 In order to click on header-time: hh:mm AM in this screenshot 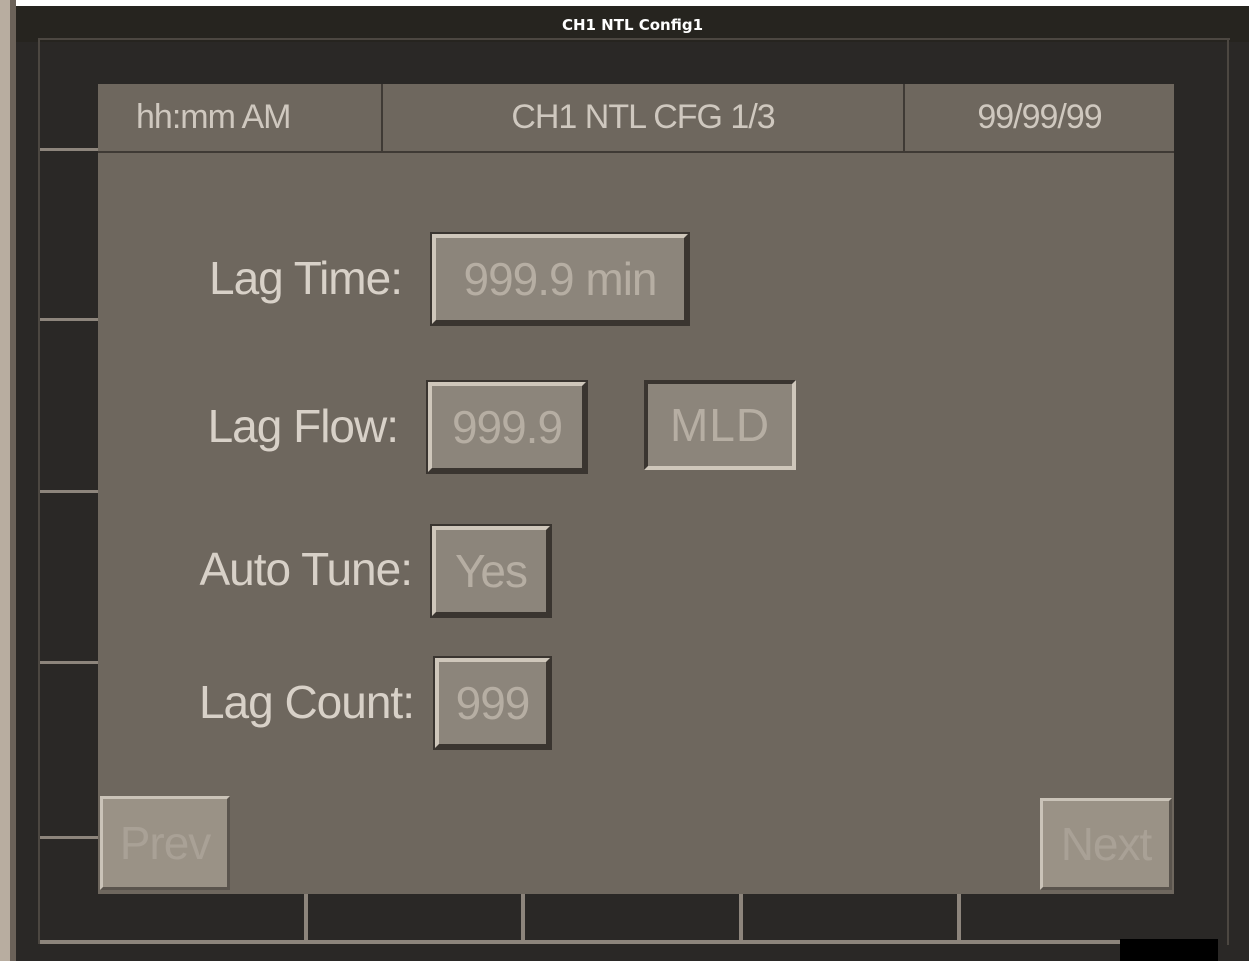, I will do `click(213, 117)`.